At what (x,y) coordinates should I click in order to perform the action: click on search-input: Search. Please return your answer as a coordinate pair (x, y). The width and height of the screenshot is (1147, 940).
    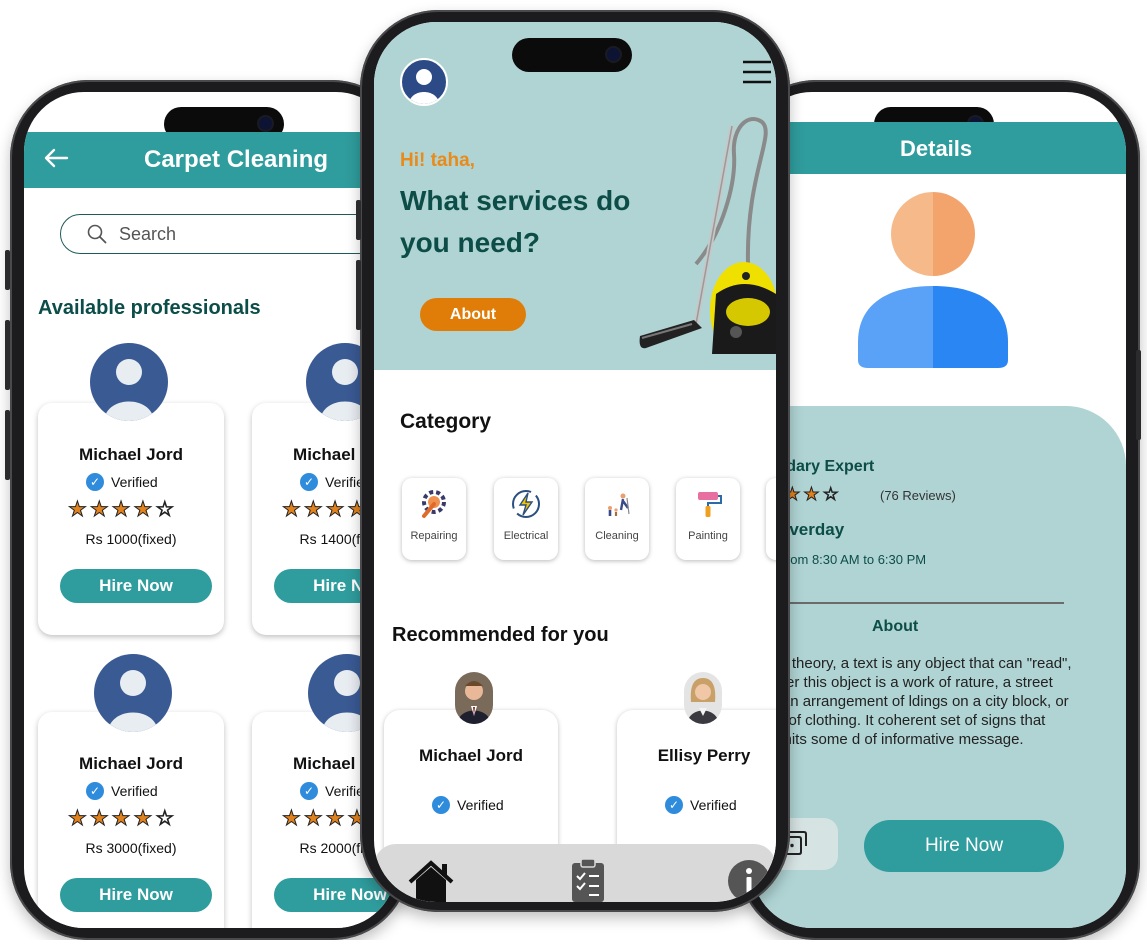
    Looking at the image, I should click on (226, 234).